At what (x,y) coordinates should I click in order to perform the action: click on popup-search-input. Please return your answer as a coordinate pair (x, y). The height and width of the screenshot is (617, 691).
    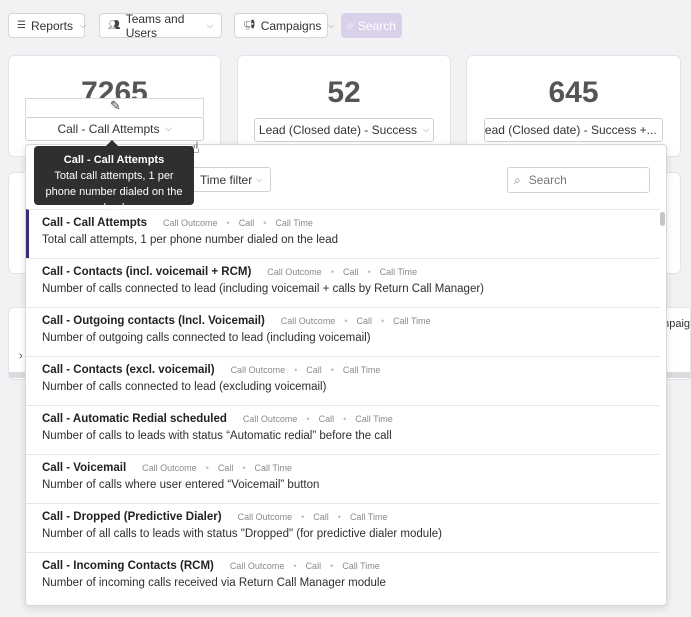
    Looking at the image, I should click on (581, 180).